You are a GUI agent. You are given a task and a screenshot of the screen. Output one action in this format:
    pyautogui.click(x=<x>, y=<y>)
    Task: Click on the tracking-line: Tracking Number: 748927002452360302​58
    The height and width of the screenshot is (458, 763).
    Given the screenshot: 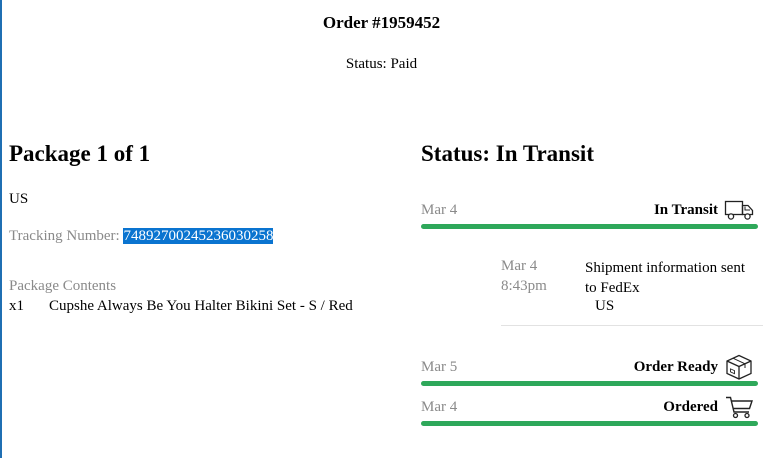 What is the action you would take?
    pyautogui.click(x=141, y=236)
    